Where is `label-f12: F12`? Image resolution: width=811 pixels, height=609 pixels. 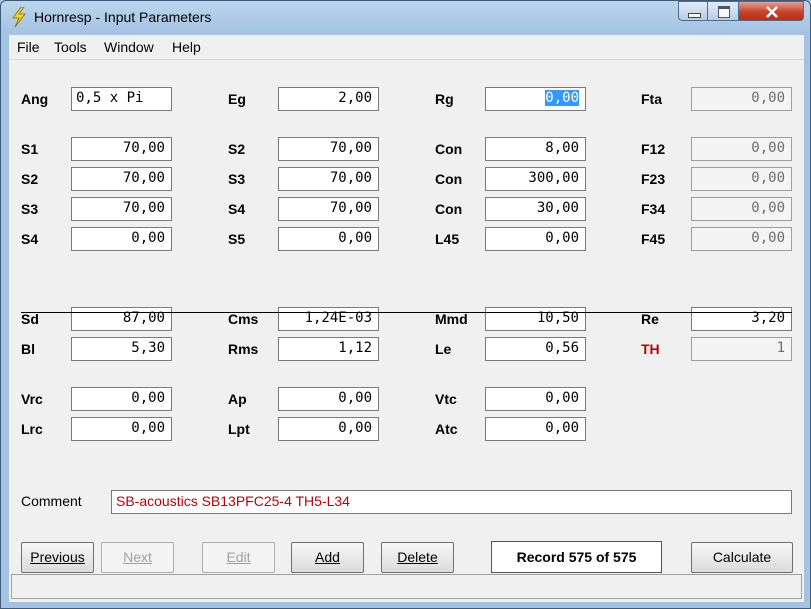 label-f12: F12 is located at coordinates (653, 149).